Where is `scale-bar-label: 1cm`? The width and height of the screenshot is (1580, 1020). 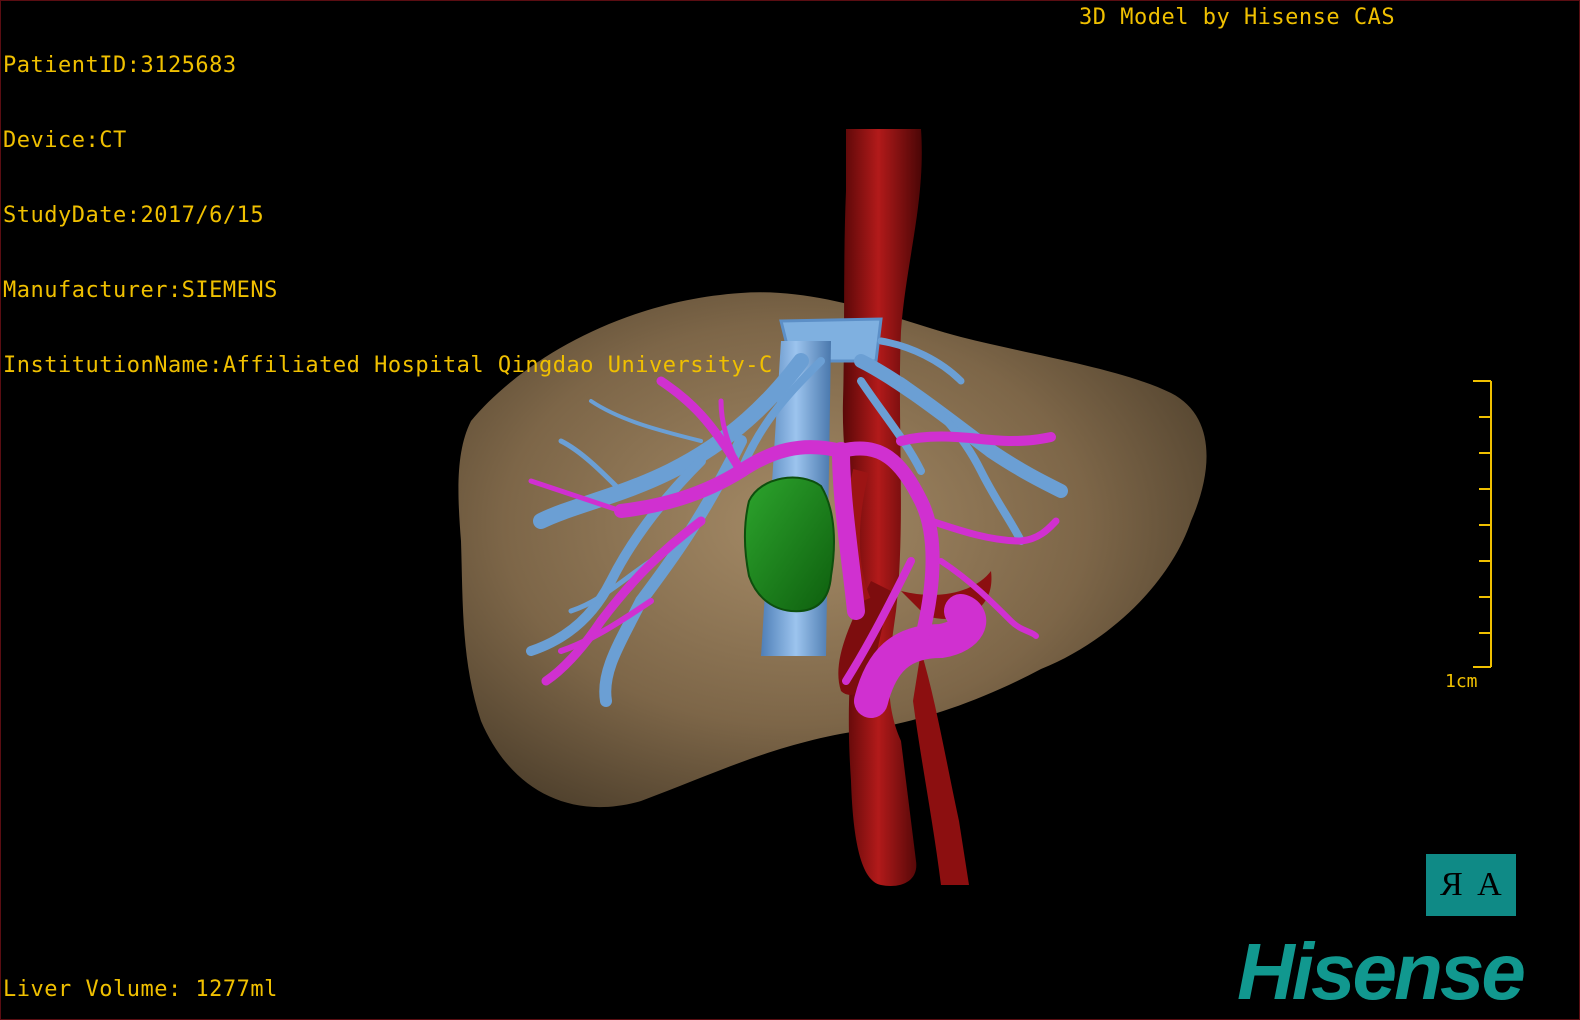 scale-bar-label: 1cm is located at coordinates (1461, 681).